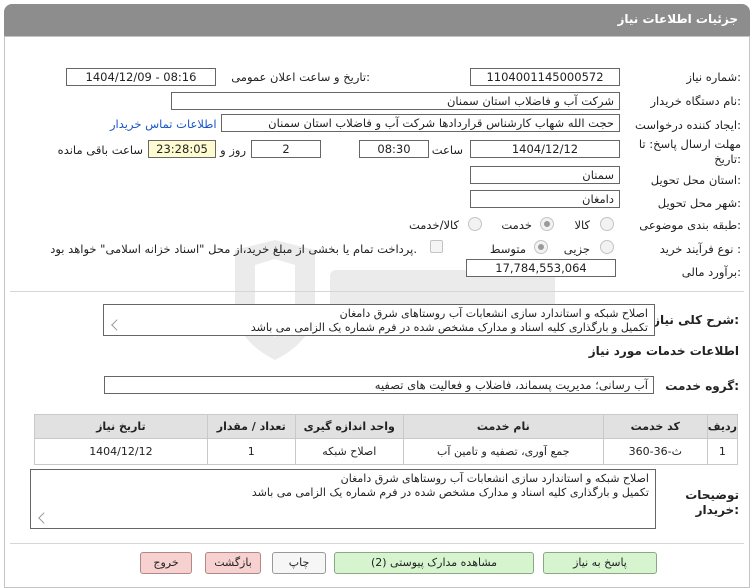 This screenshot has height=588, width=755. I want to click on announce-date-field: 1404/12/09 - 08:16, so click(141, 77).